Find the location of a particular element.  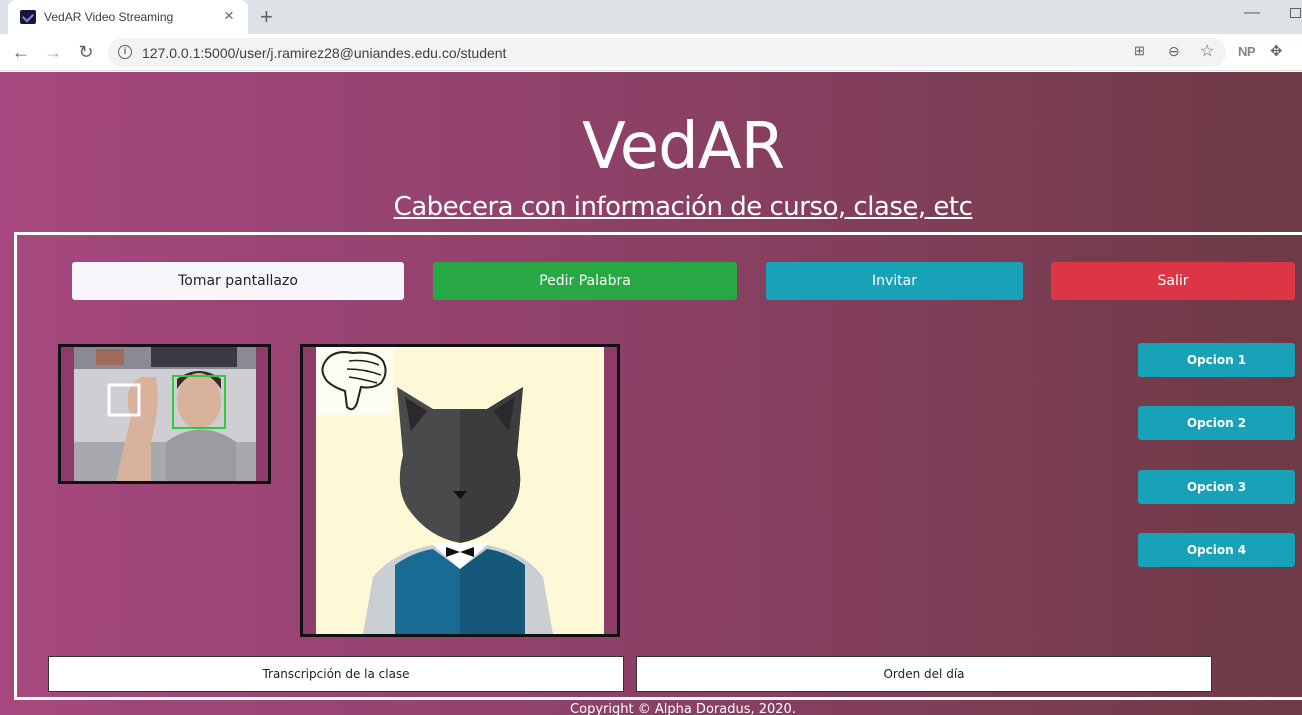

forward-icon: → is located at coordinates (53, 52).